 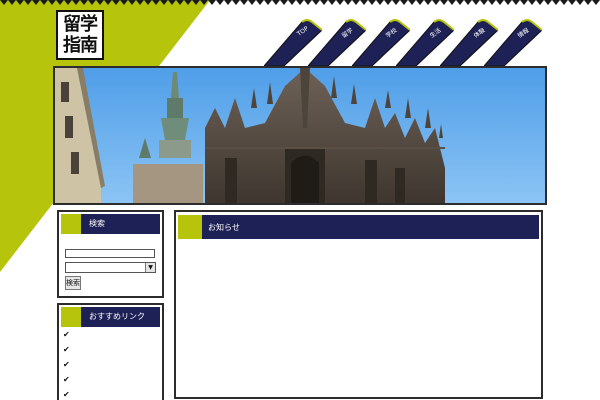 I want to click on nav-tab-6: 情報, so click(x=513, y=42).